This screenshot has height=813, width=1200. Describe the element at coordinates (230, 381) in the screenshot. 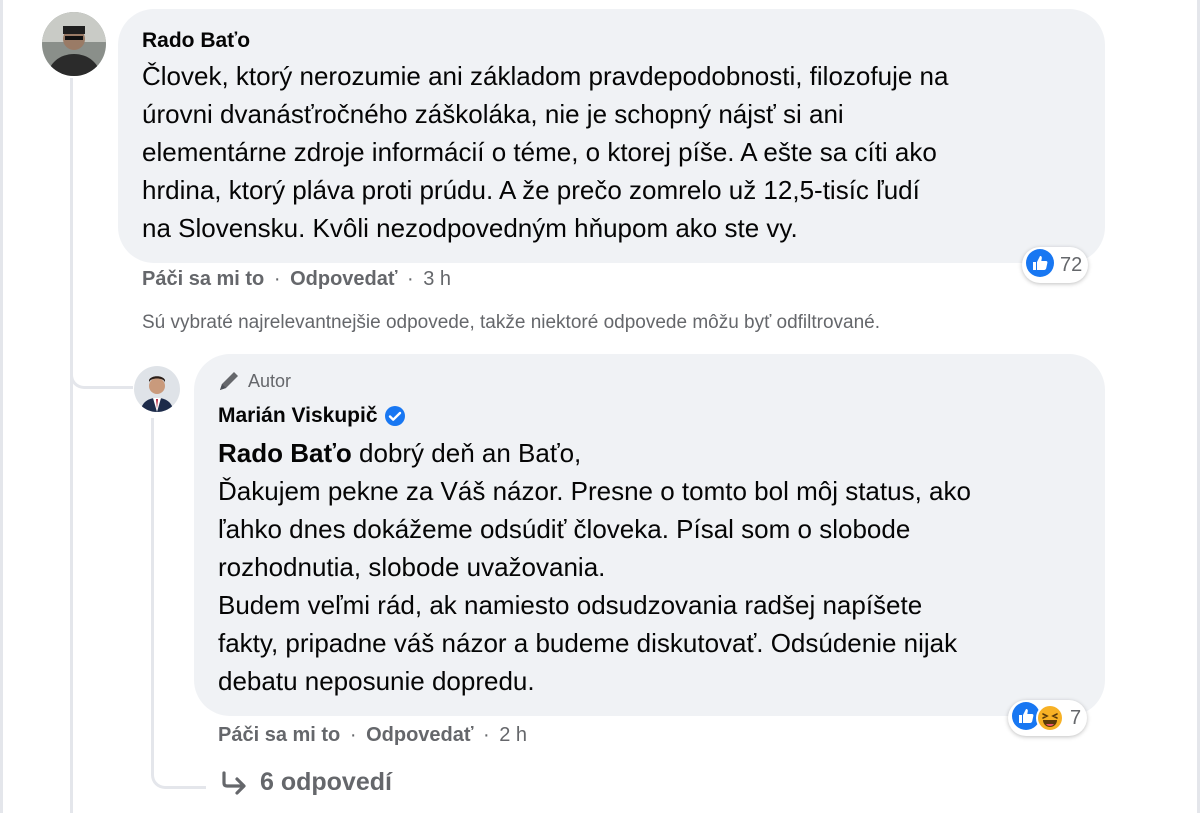

I see `pencil-icon` at that location.